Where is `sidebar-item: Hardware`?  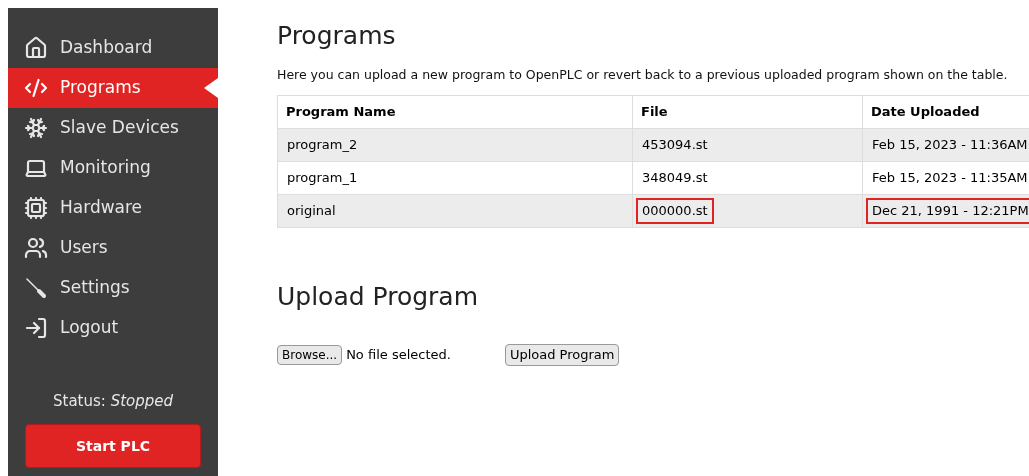 sidebar-item: Hardware is located at coordinates (113, 208).